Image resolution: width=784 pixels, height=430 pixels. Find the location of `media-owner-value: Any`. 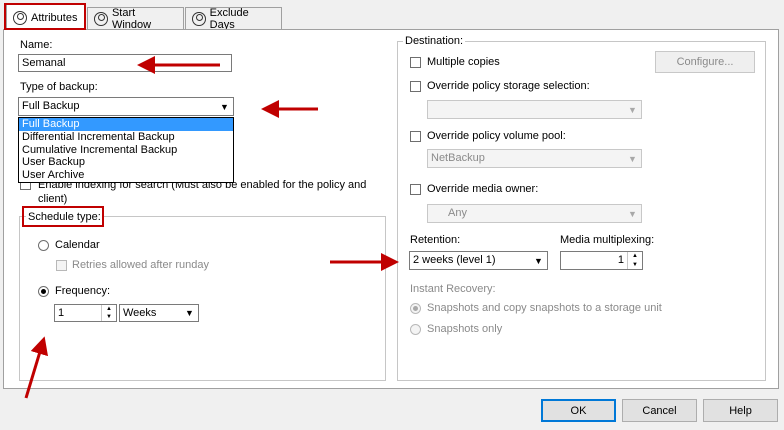

media-owner-value: Any is located at coordinates (457, 213).